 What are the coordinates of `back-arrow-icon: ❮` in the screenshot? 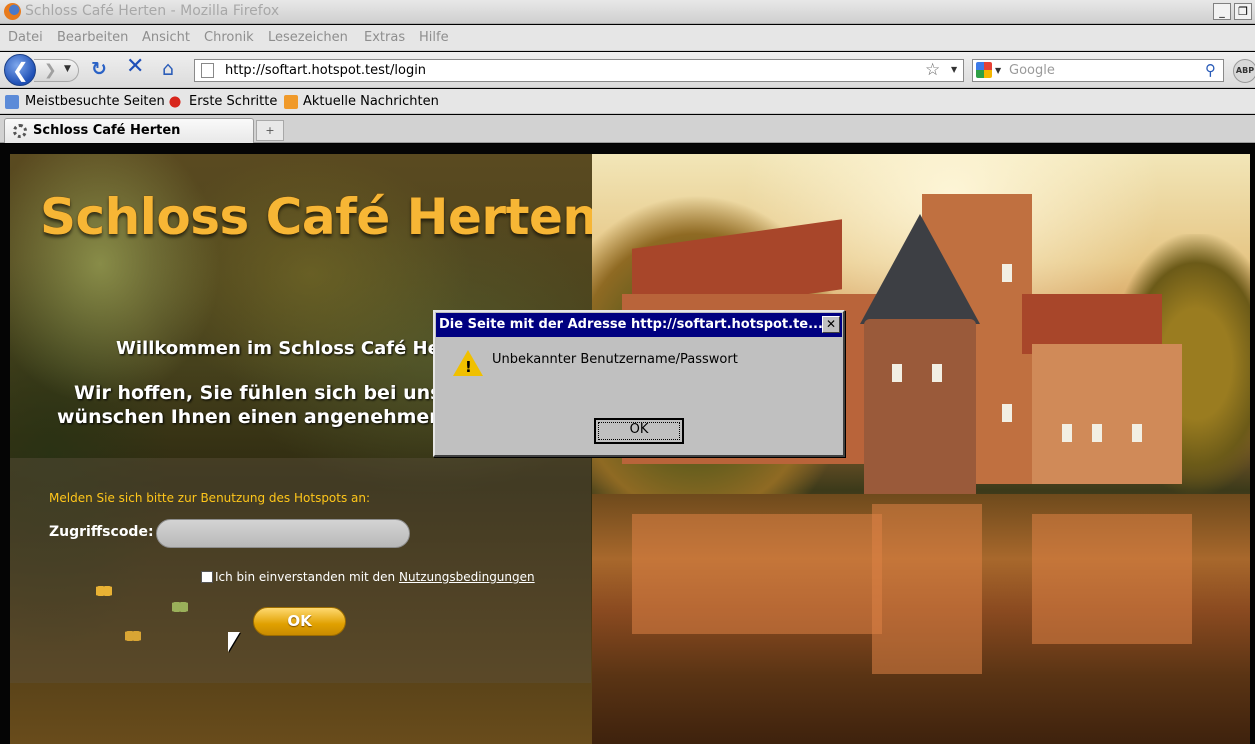 It's located at (20, 70).